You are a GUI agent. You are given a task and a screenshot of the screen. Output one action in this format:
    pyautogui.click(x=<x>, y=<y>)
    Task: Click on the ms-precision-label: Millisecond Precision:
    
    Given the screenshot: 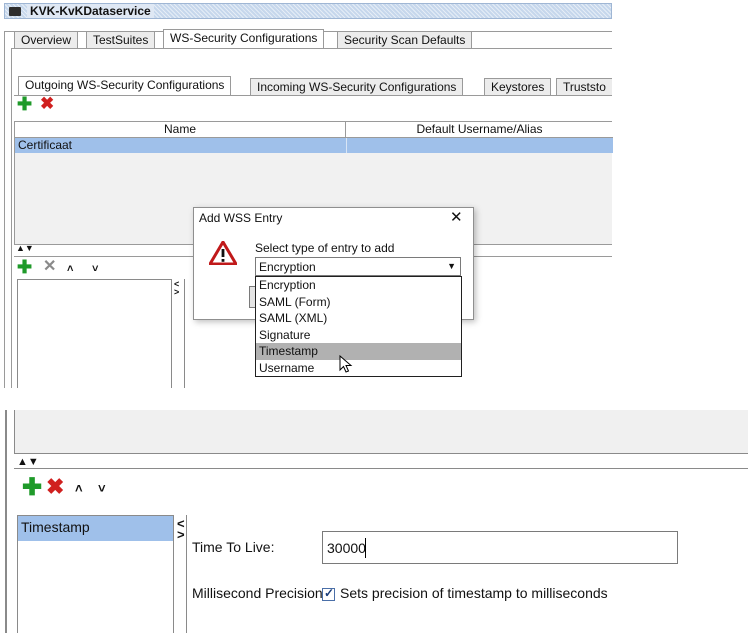 What is the action you would take?
    pyautogui.click(x=259, y=593)
    